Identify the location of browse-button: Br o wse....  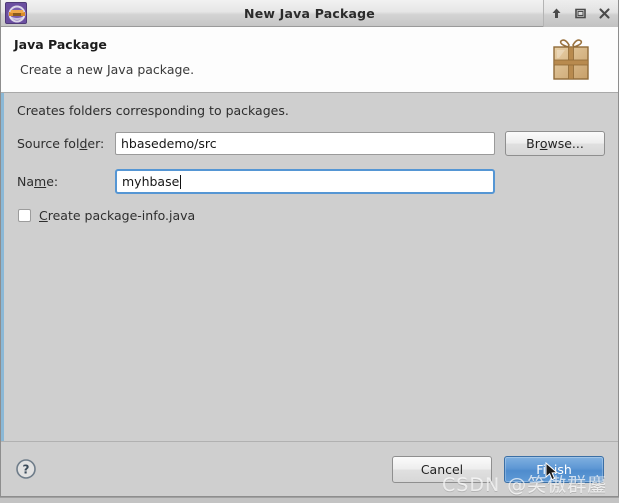
(555, 143).